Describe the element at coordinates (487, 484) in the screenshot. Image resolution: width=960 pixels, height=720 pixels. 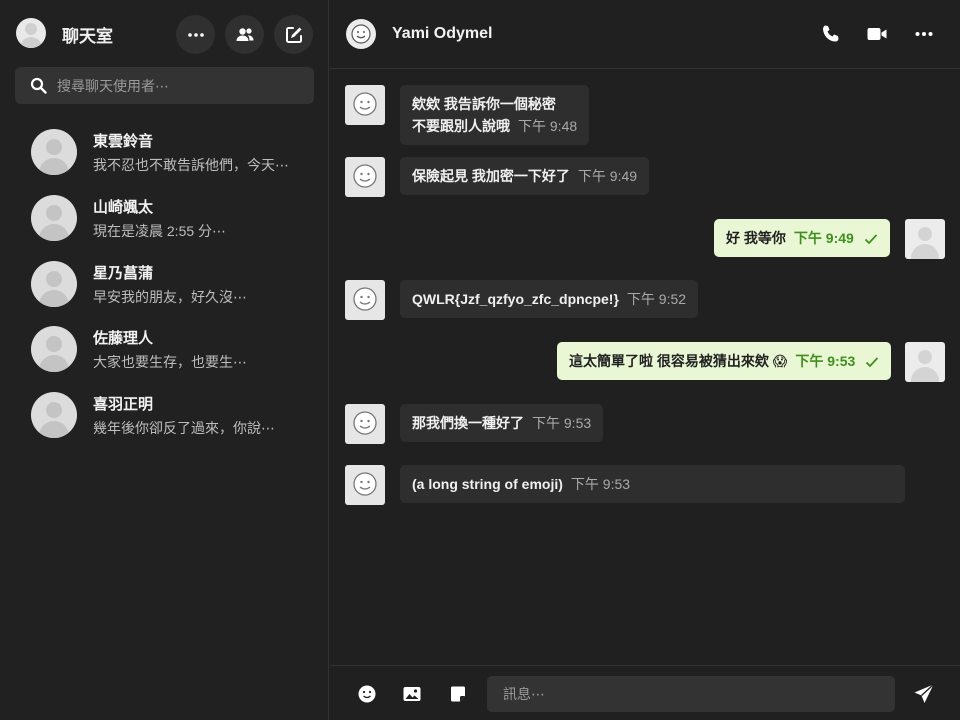
I see `message-text: (a long string of emoji)` at that location.